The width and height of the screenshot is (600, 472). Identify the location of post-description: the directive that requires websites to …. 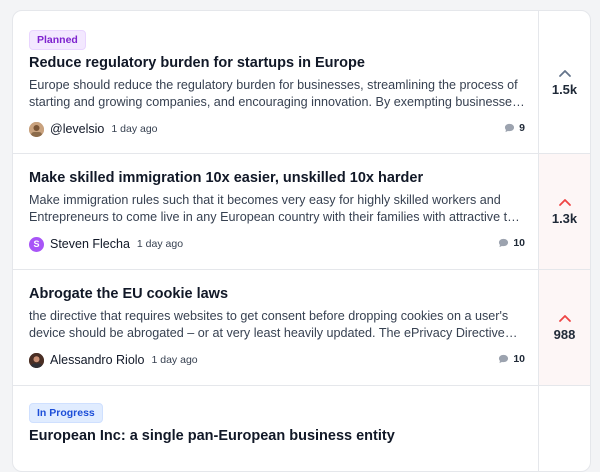
(269, 324).